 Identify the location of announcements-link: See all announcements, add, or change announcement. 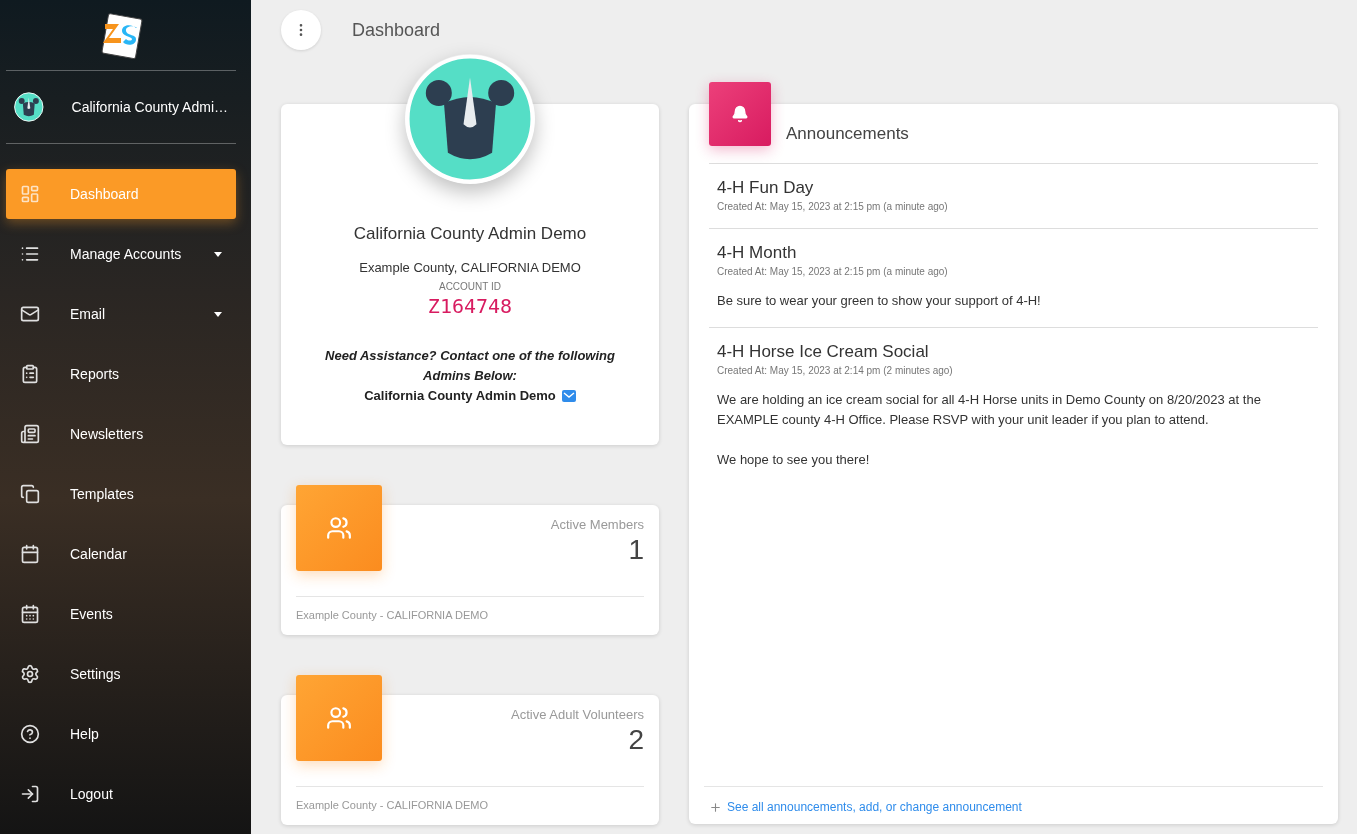
(874, 807).